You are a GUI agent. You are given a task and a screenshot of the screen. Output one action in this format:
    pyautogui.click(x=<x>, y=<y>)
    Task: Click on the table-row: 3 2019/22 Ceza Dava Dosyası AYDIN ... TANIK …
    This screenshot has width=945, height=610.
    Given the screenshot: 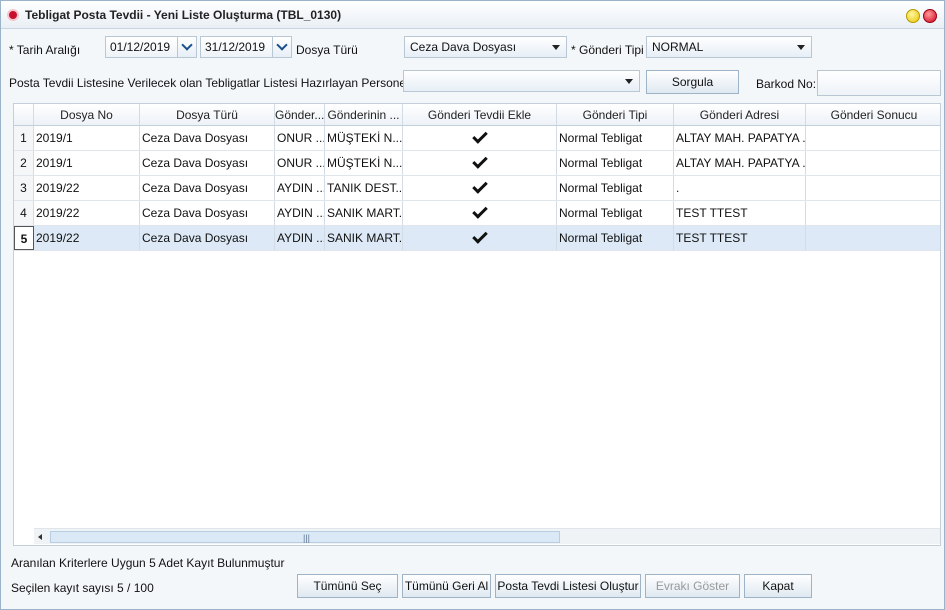 What is the action you would take?
    pyautogui.click(x=477, y=188)
    